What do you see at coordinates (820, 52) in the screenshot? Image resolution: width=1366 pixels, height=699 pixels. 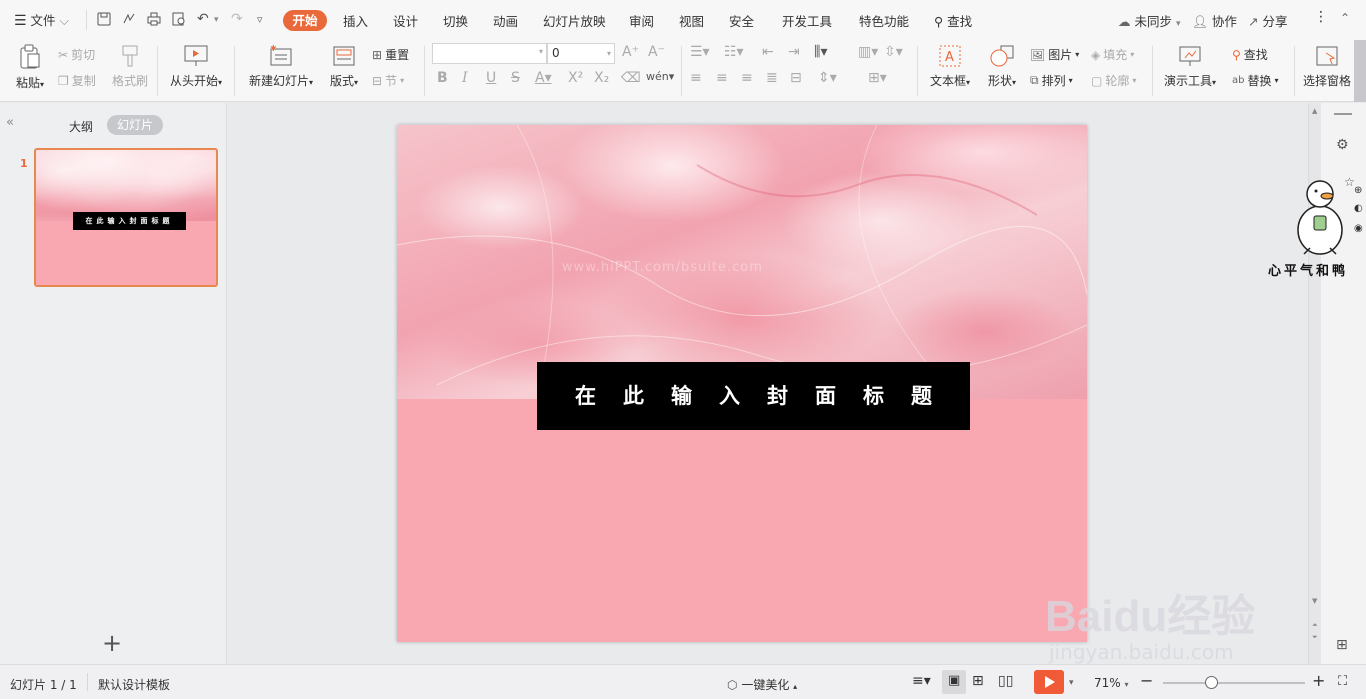 I see `text-direction-icon: ⫼▾` at bounding box center [820, 52].